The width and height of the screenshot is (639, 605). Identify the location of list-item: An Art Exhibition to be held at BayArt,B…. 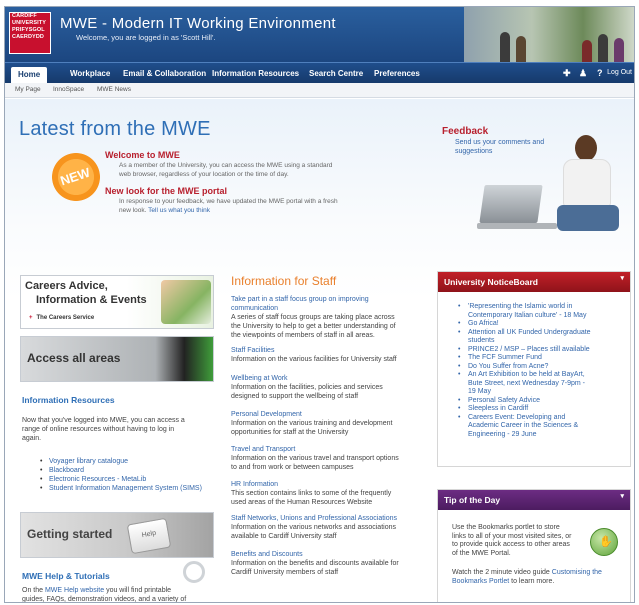
(544, 384).